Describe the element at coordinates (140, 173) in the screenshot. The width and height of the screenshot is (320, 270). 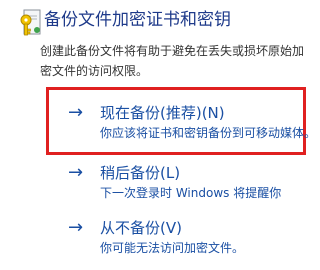
I see `backup-later-title: 稍后备份(L)` at that location.